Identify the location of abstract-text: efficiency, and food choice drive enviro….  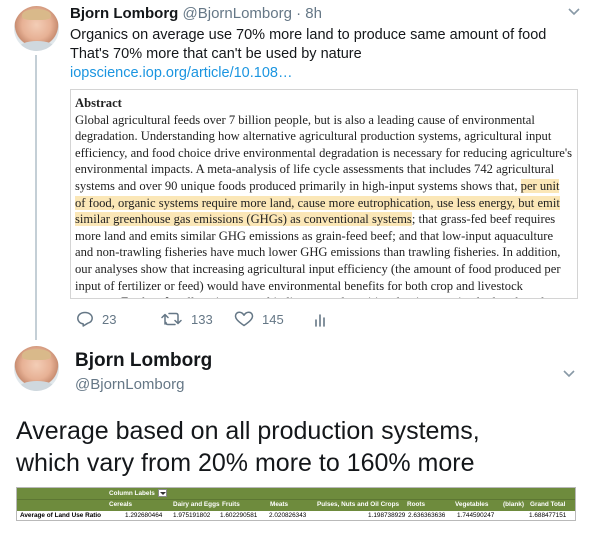
(324, 152).